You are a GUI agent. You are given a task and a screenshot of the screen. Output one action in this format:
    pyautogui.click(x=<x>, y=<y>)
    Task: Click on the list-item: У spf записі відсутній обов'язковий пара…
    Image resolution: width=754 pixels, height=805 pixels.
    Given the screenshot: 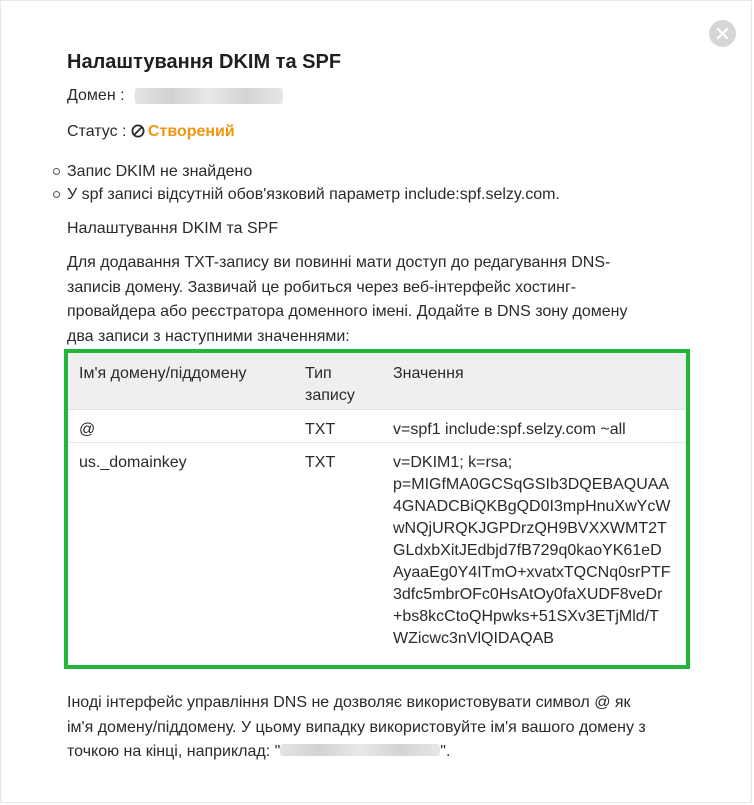 What is the action you would take?
    pyautogui.click(x=305, y=194)
    